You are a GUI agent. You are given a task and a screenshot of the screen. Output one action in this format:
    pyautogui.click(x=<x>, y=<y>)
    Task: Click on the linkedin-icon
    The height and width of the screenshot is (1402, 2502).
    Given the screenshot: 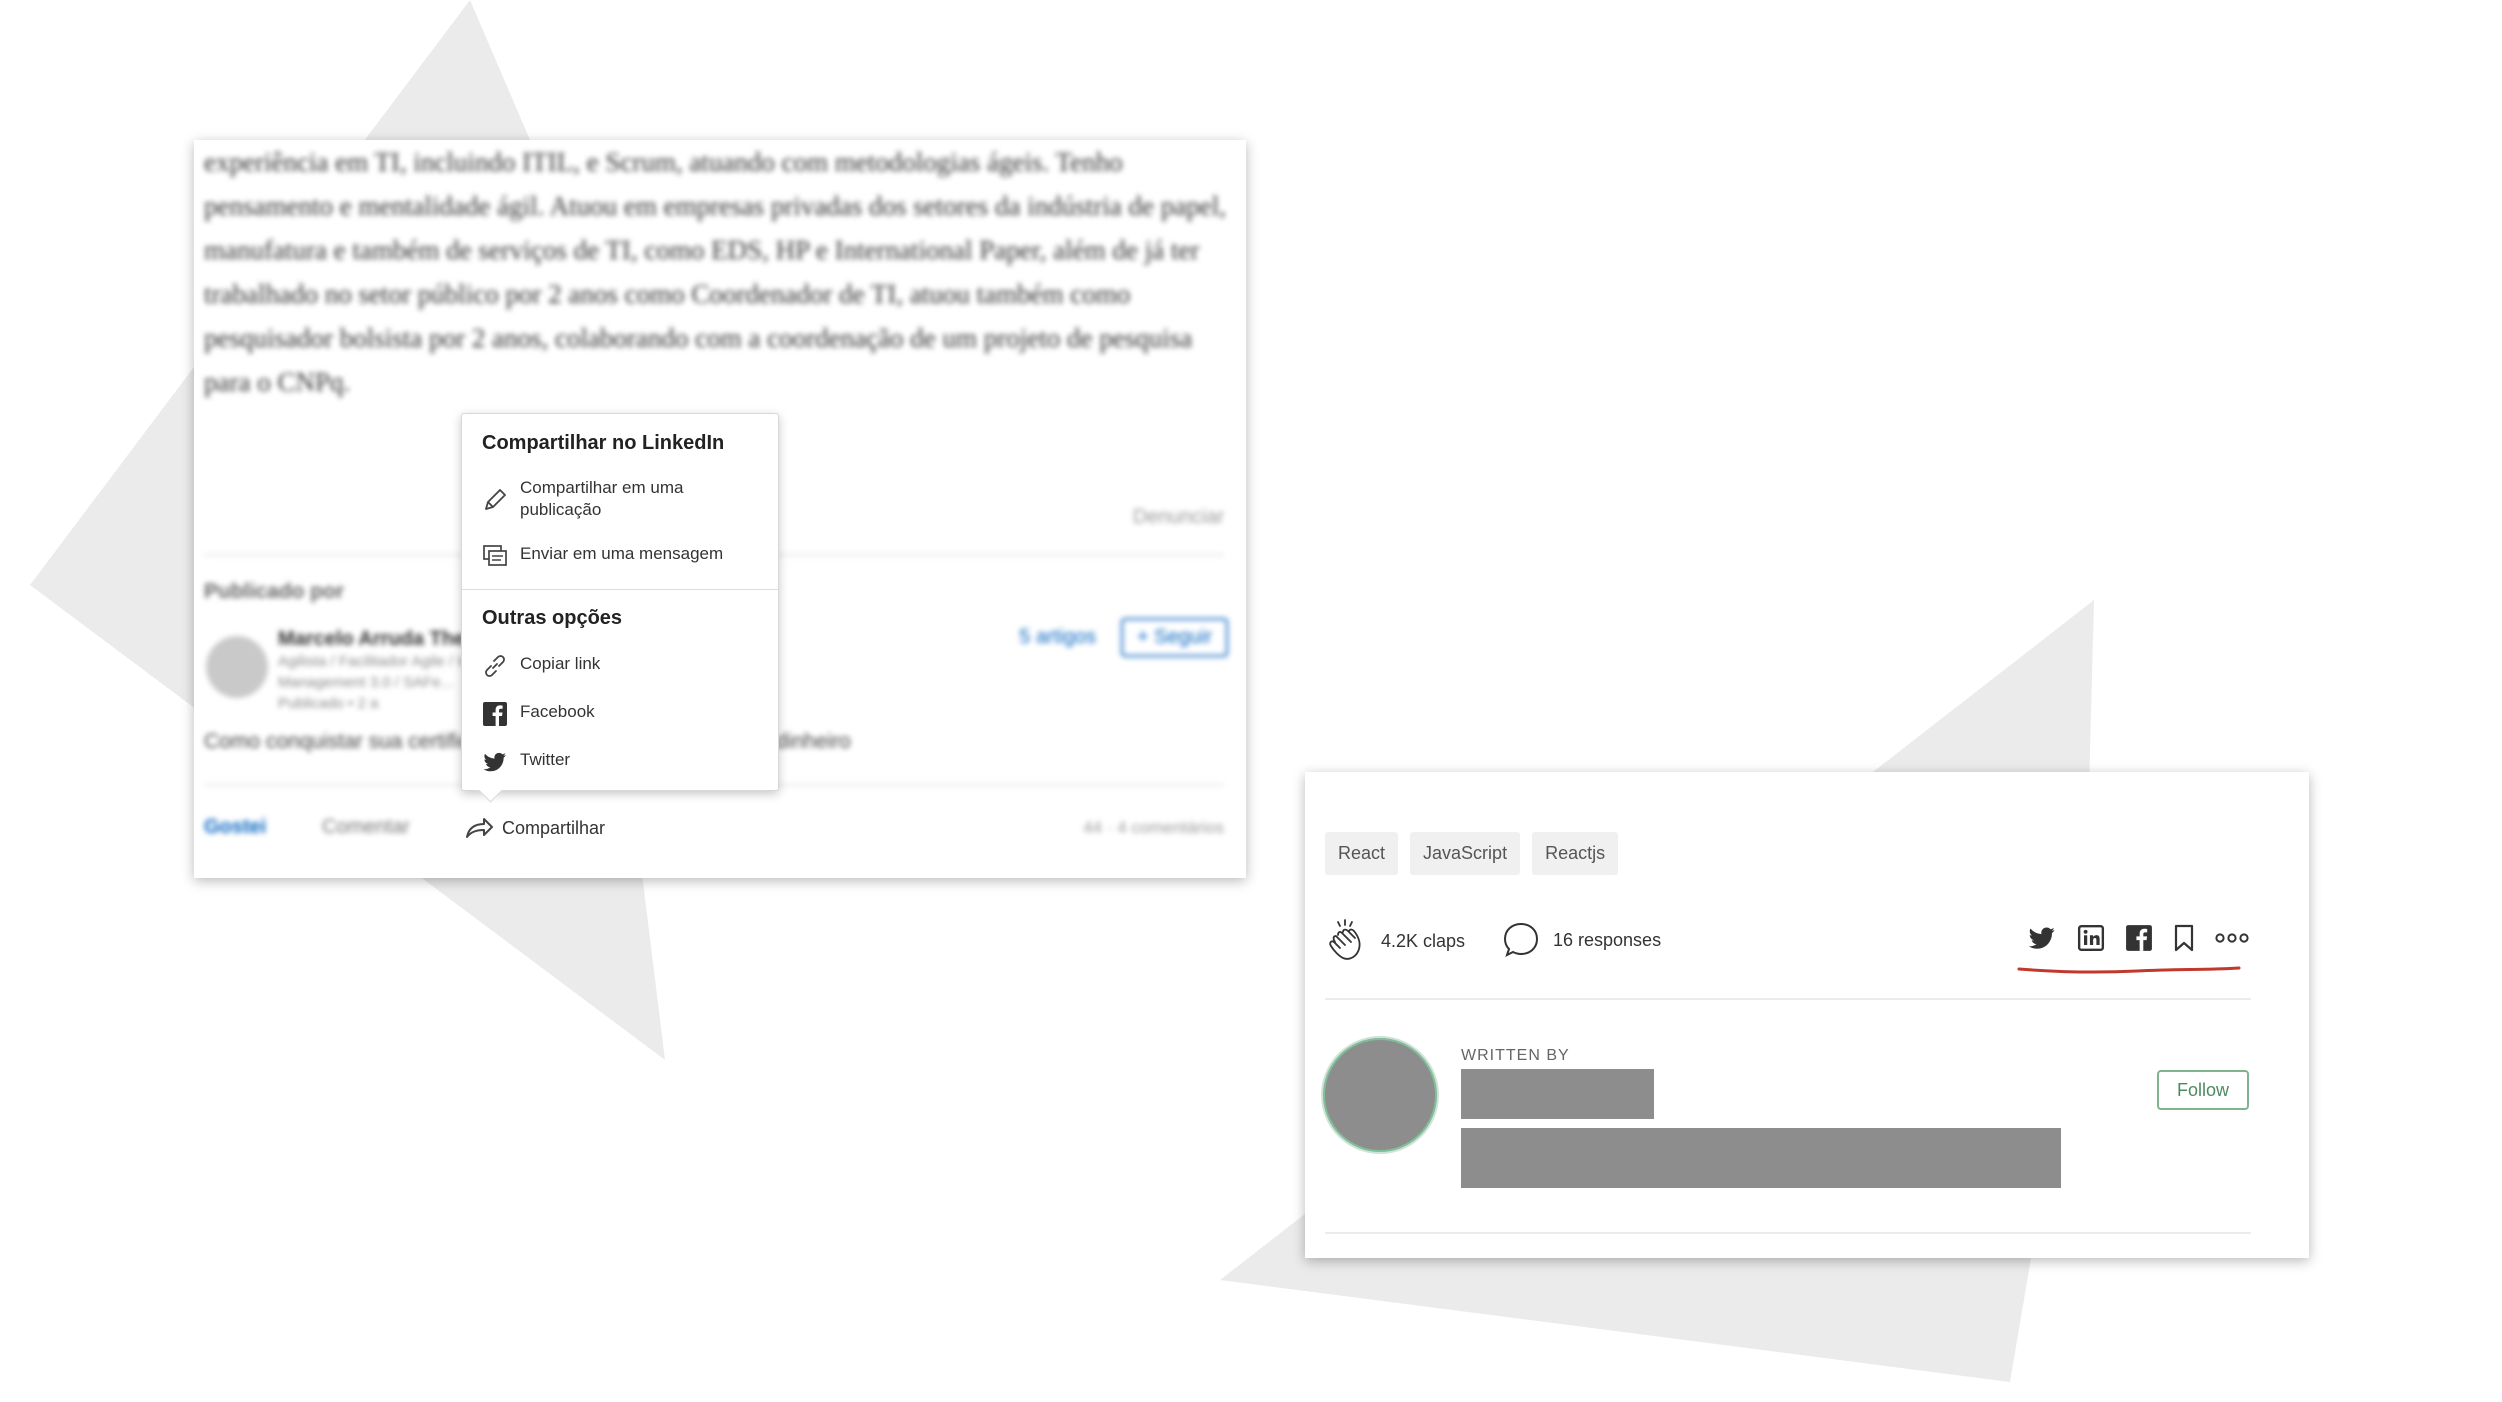 What is the action you would take?
    pyautogui.click(x=2091, y=940)
    